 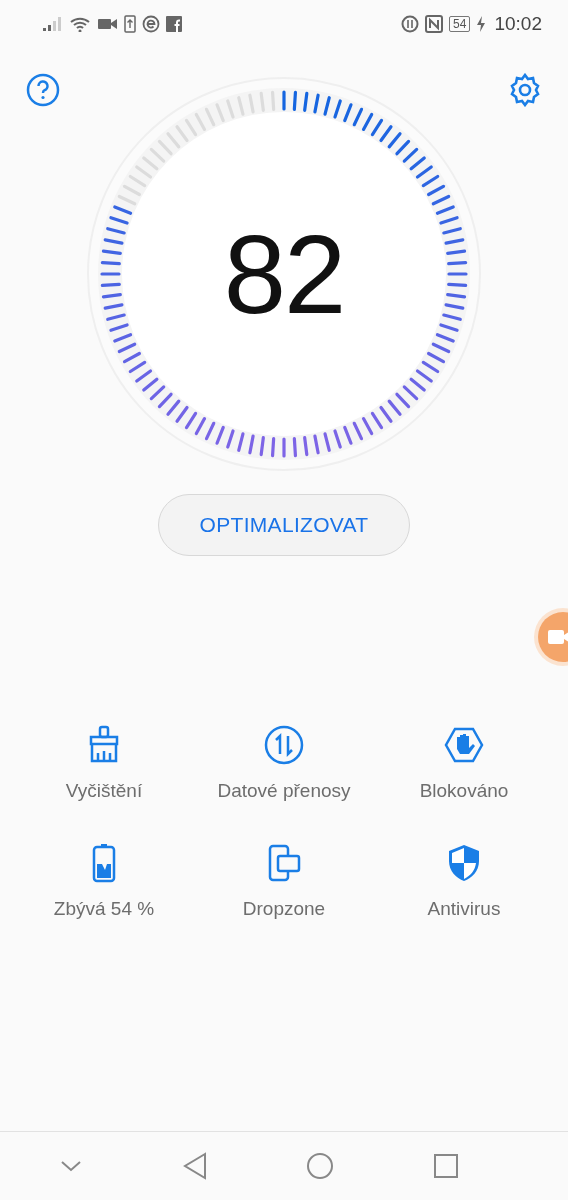 What do you see at coordinates (194, 1166) in the screenshot?
I see `back-button` at bounding box center [194, 1166].